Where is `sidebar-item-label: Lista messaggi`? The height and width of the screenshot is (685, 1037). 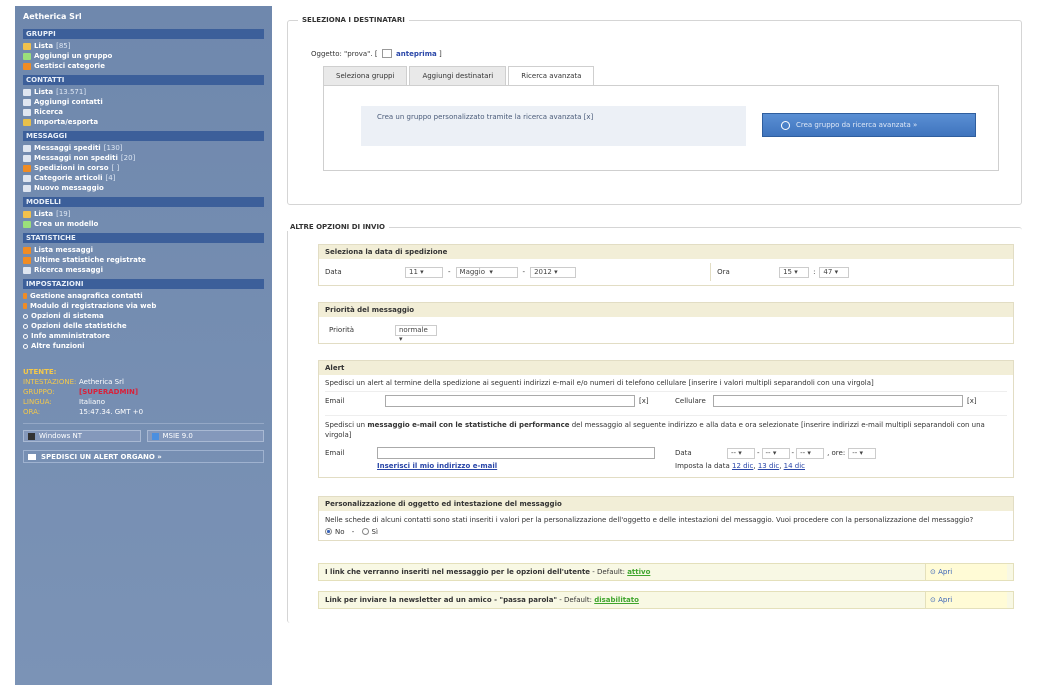 sidebar-item-label: Lista messaggi is located at coordinates (64, 250).